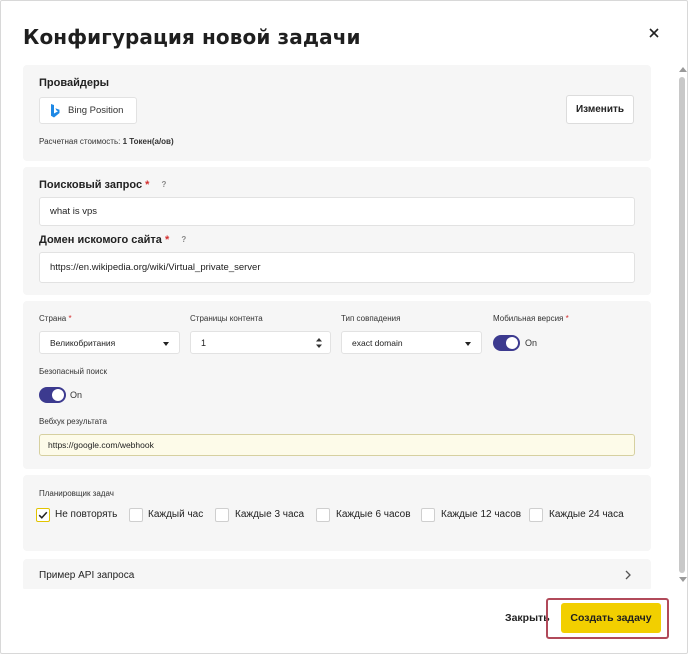  Describe the element at coordinates (411, 342) in the screenshot. I see `match-type-select: exact domain` at that location.